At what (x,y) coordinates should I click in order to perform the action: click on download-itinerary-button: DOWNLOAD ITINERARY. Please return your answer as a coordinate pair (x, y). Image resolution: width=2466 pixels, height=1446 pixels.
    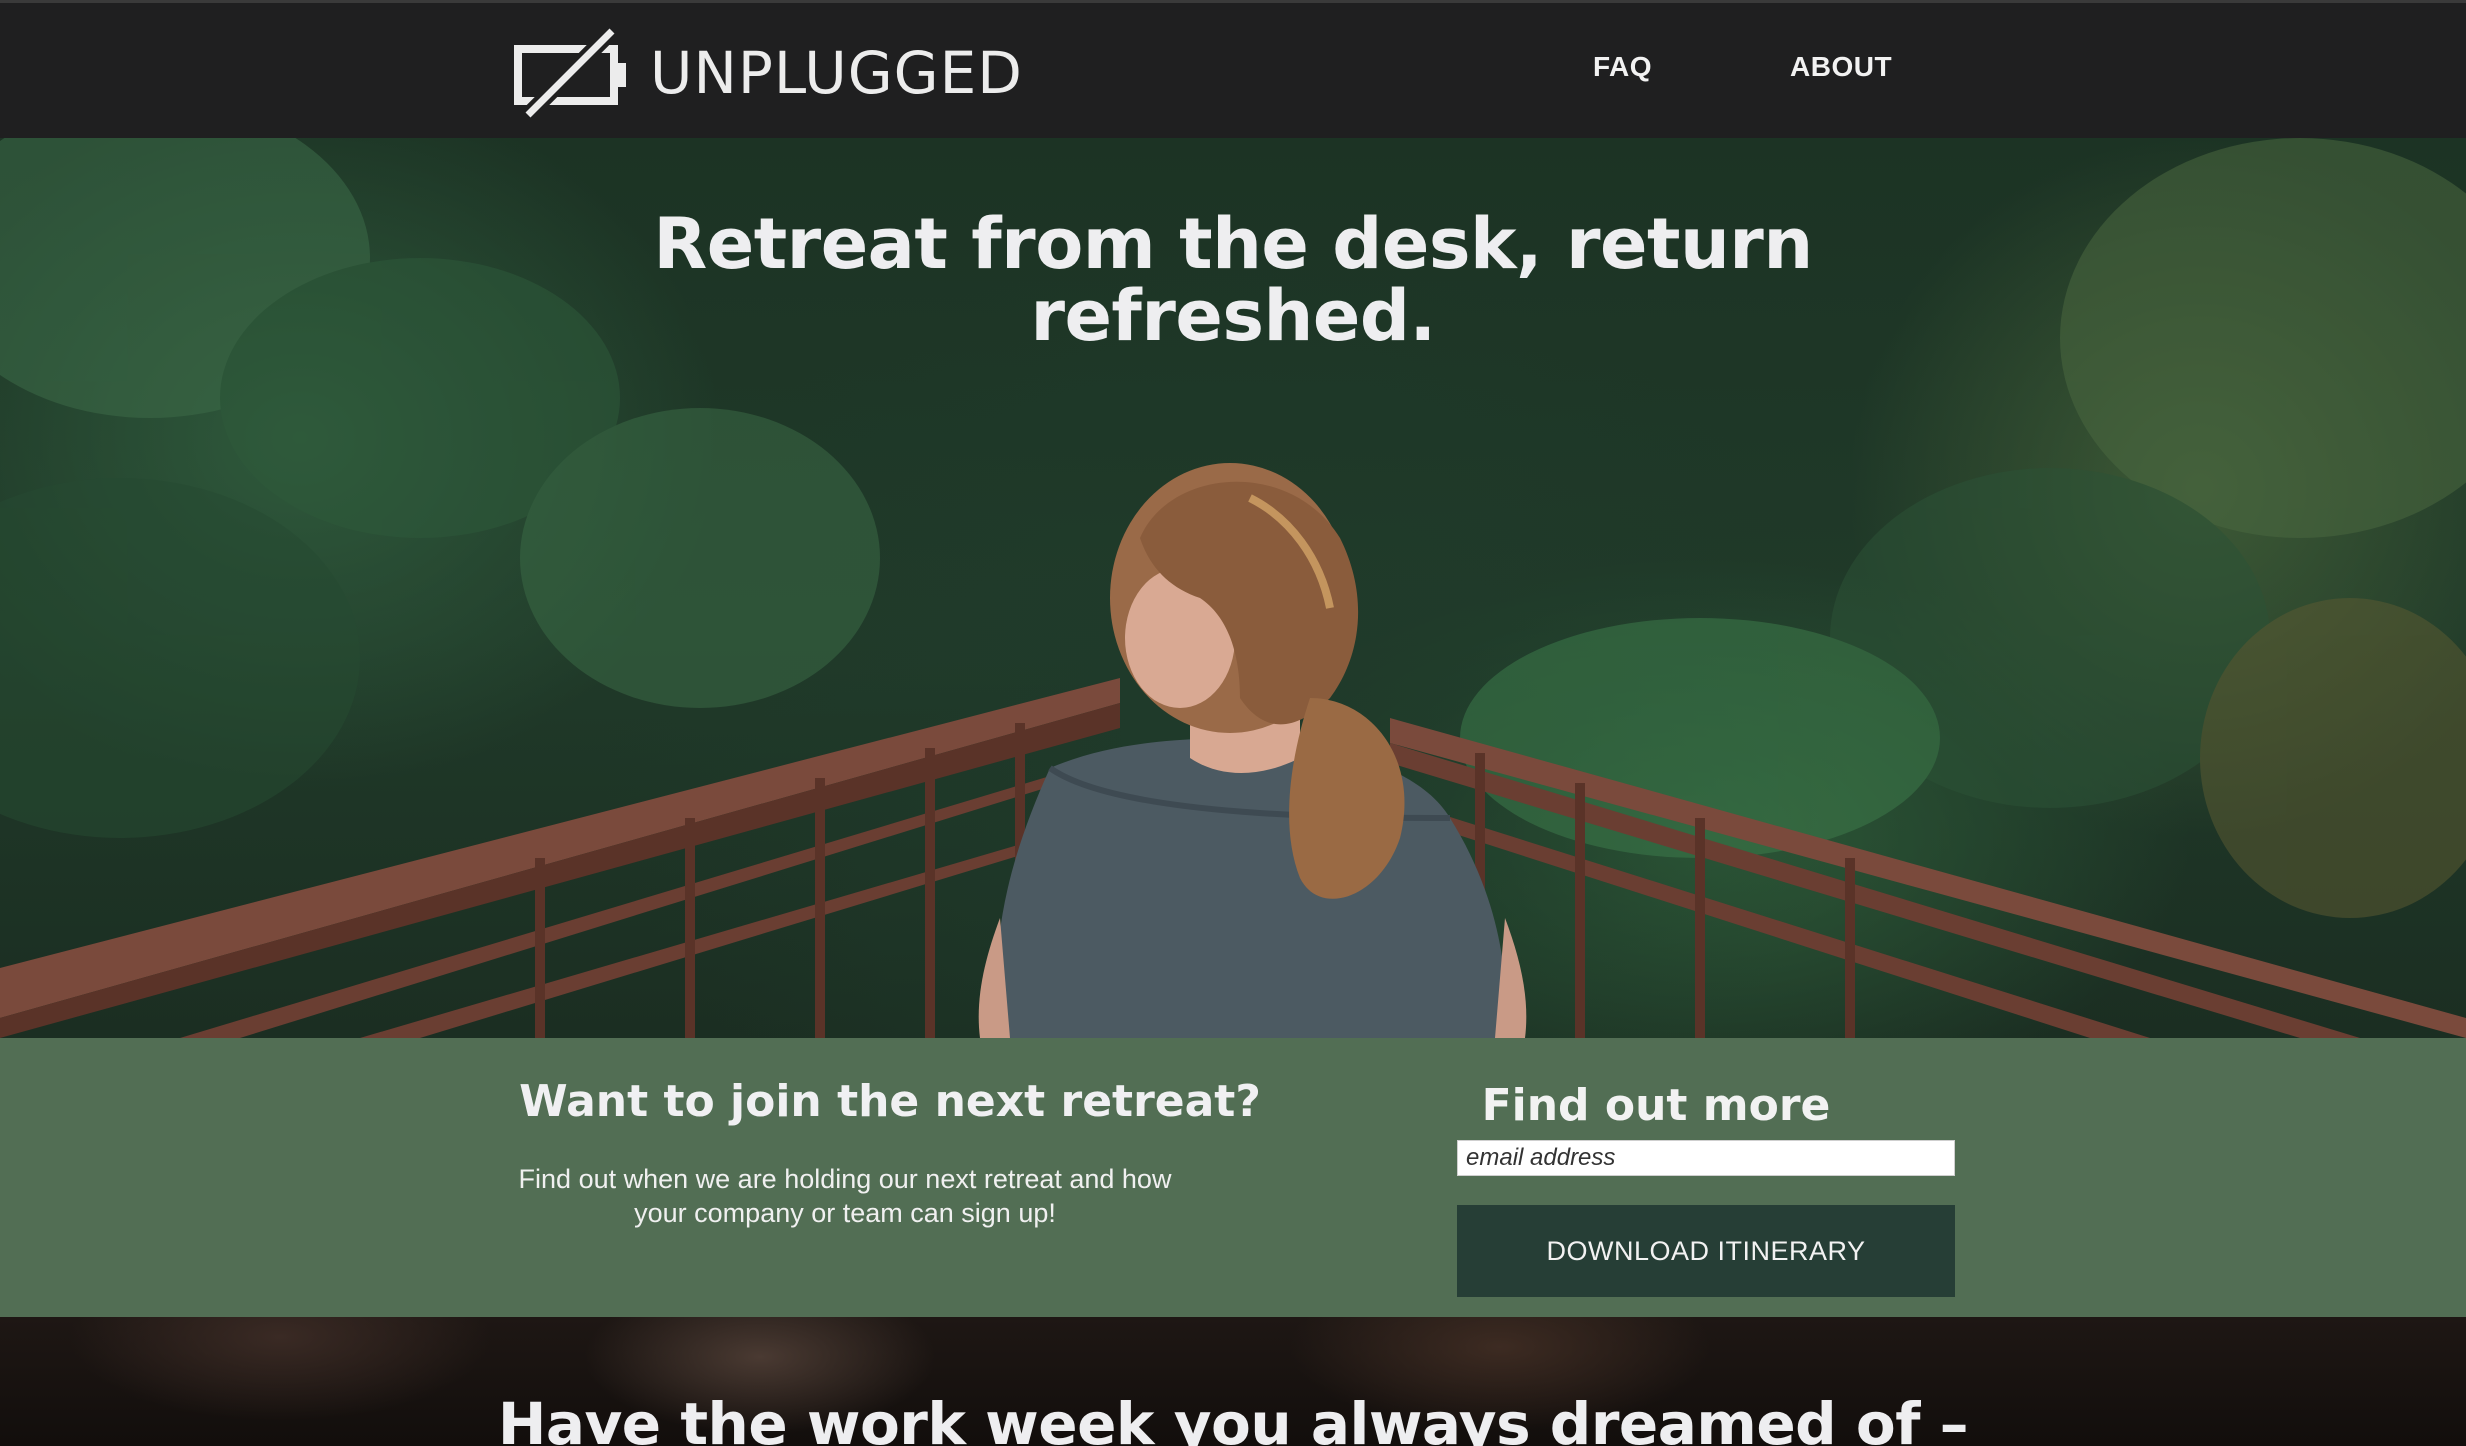
    Looking at the image, I should click on (1706, 1251).